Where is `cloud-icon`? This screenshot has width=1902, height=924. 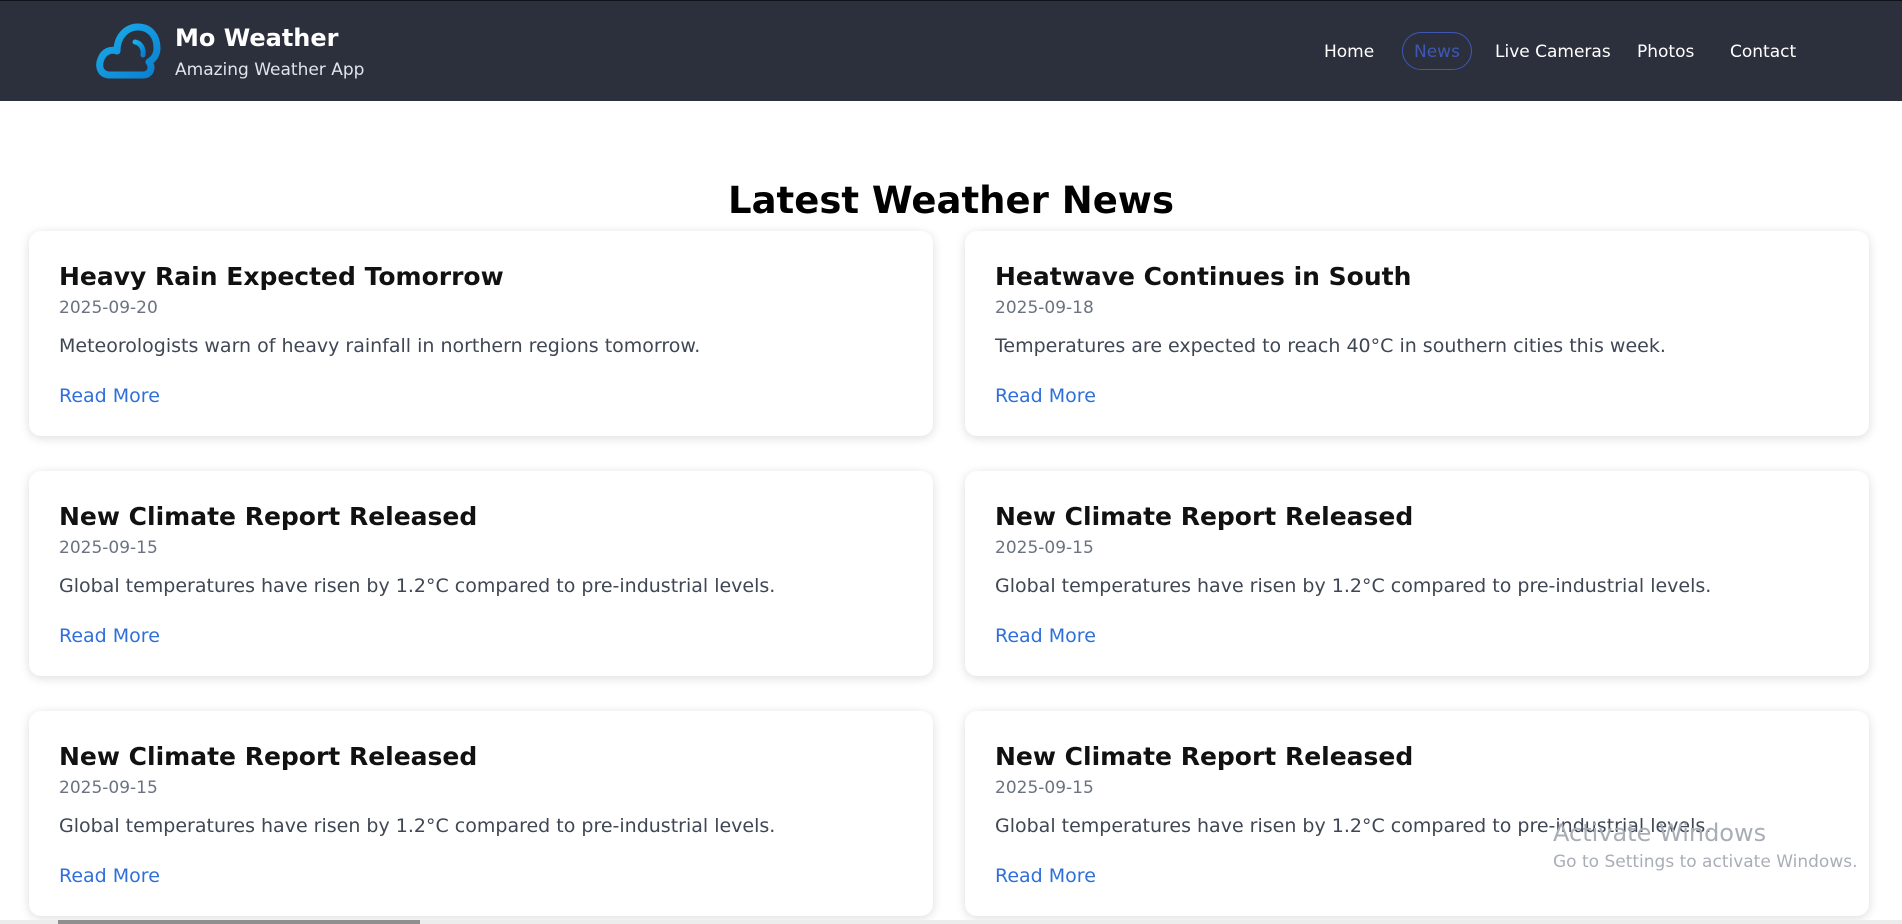
cloud-icon is located at coordinates (129, 52).